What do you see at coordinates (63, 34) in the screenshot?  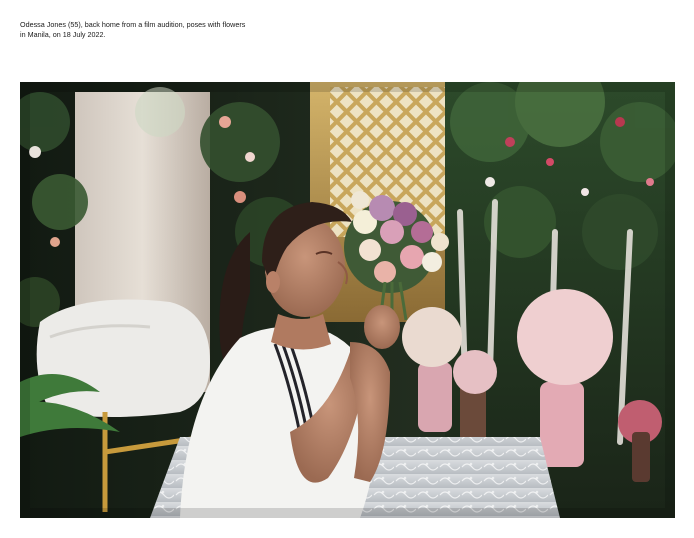 I see `caption-line-2: in Manila, on 18 July 2022.` at bounding box center [63, 34].